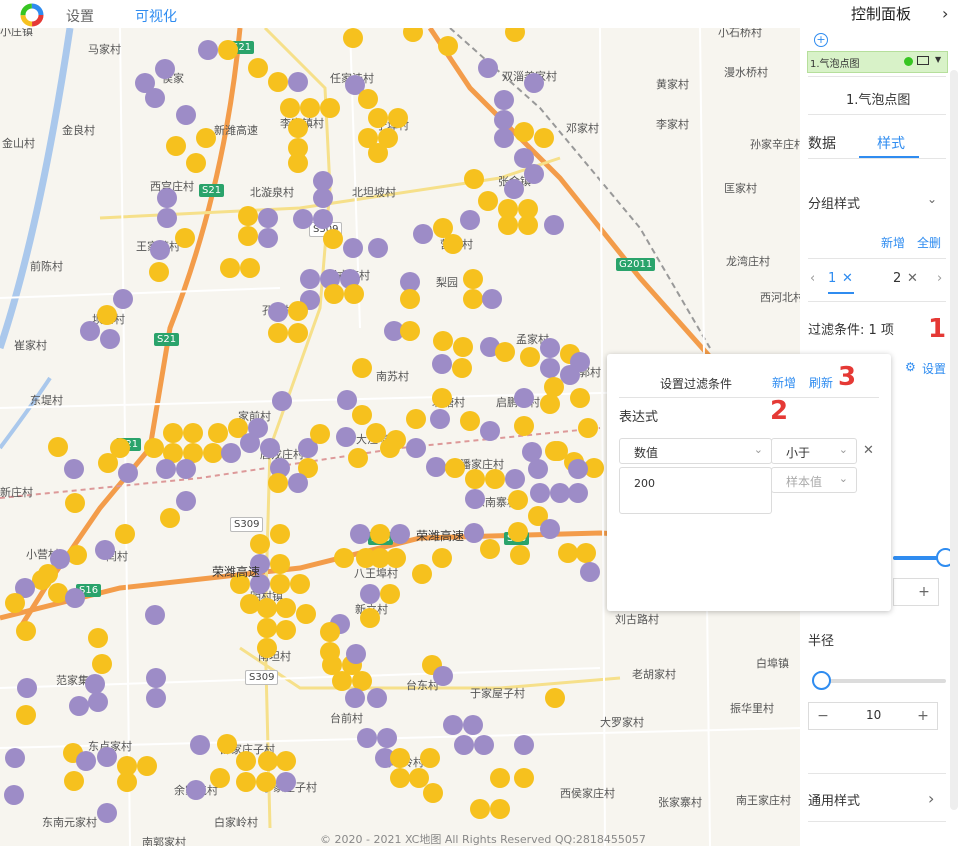  What do you see at coordinates (672, 124) in the screenshot?
I see `place-label: 李家村` at bounding box center [672, 124].